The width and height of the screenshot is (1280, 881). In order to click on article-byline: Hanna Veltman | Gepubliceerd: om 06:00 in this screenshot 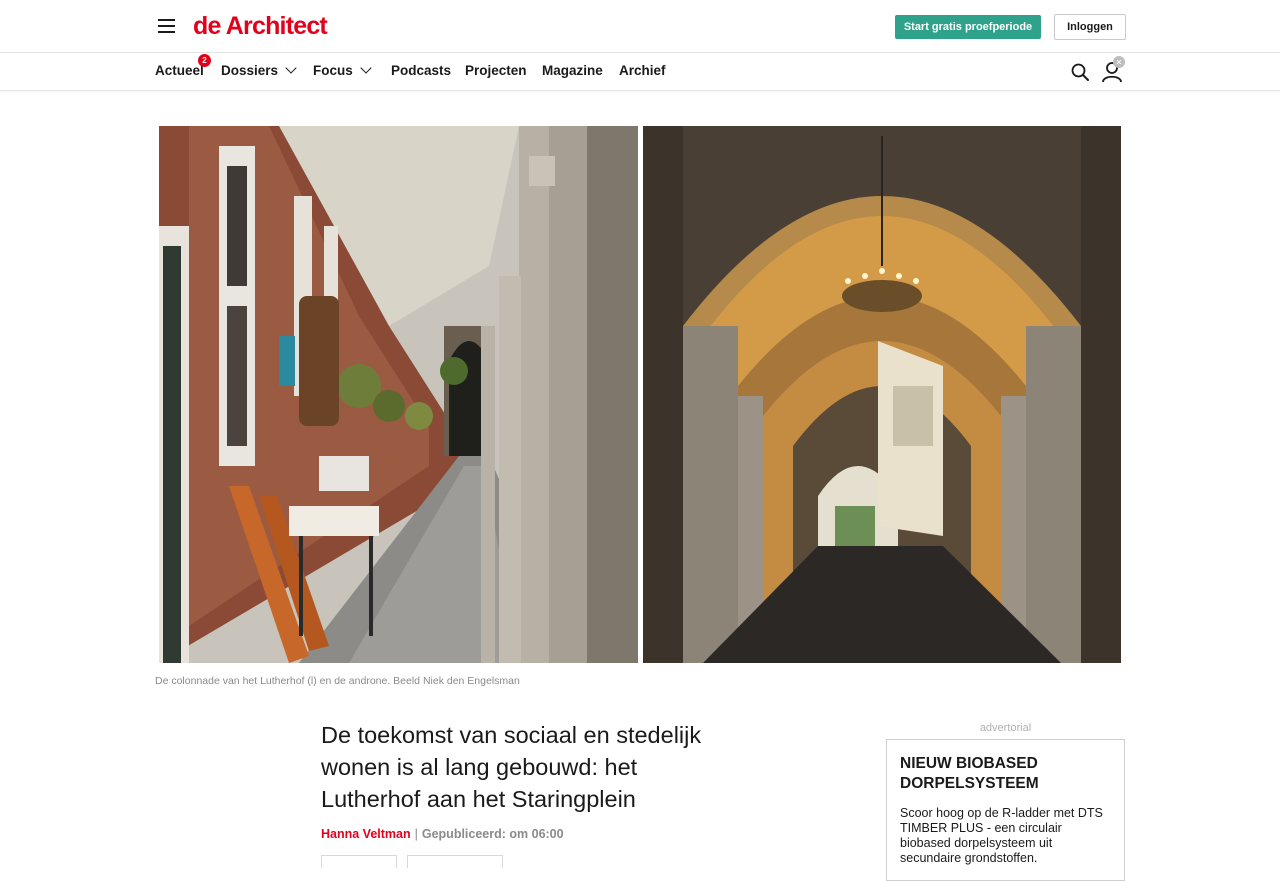, I will do `click(442, 834)`.